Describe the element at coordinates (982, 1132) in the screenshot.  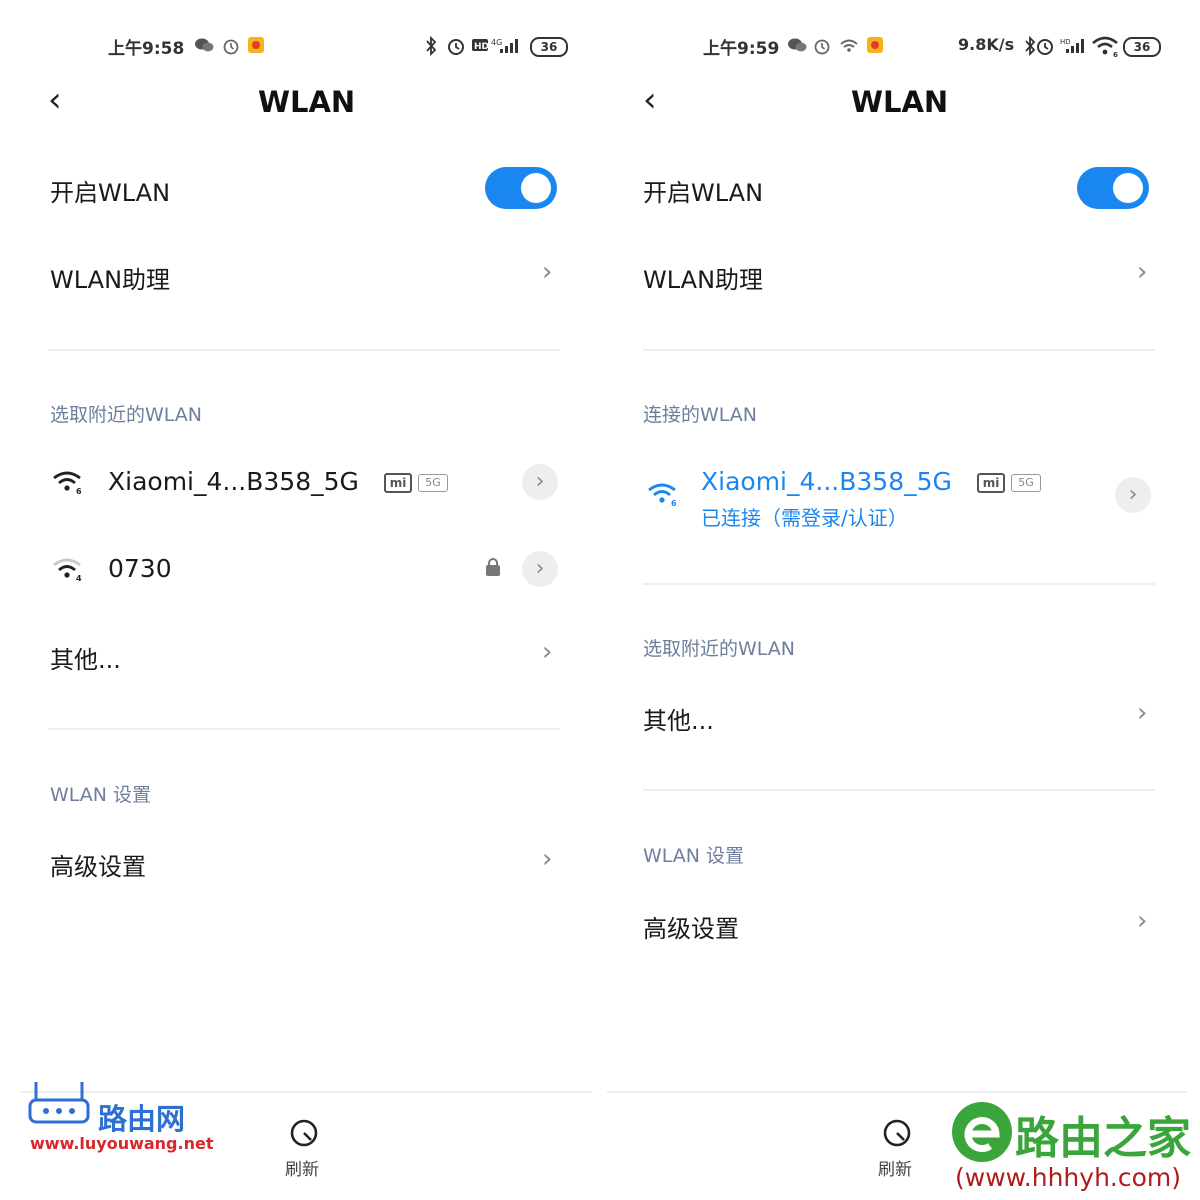
I see `site-logo-icon` at that location.